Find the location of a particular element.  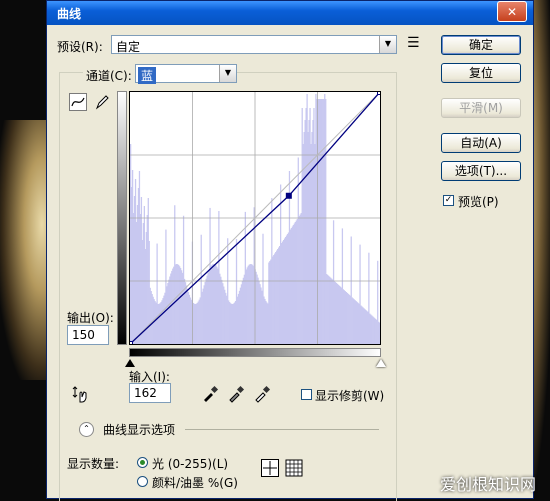

close-button: ✕ is located at coordinates (512, 11).